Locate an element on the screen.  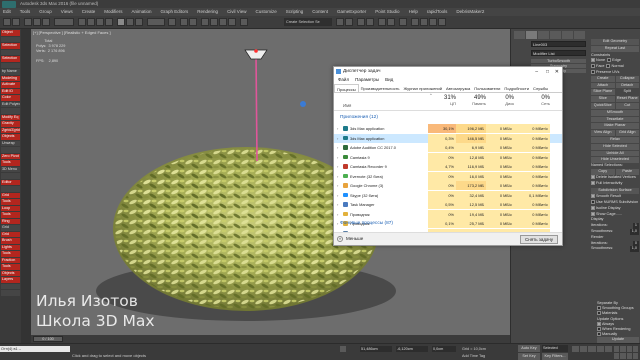
constraint-normal-radio is located at coordinates (608, 66).